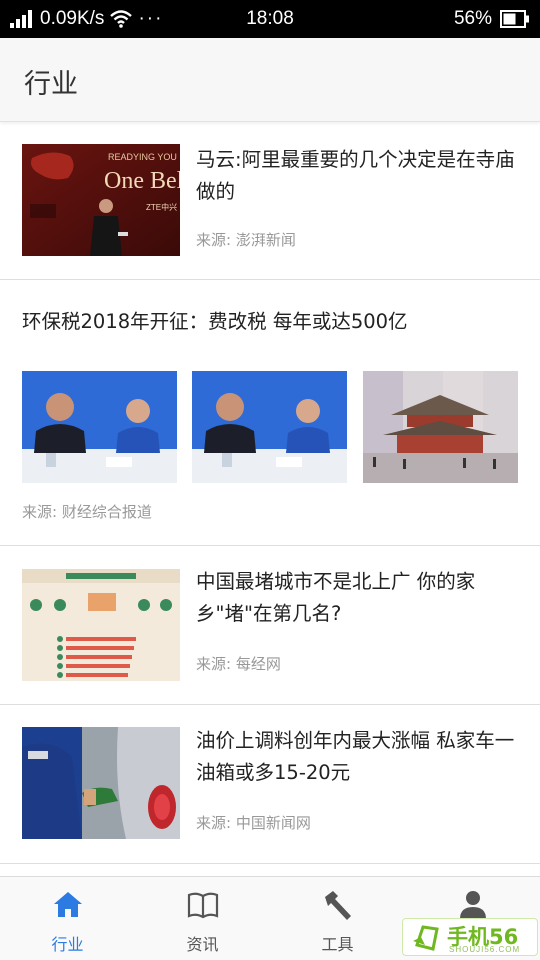 This screenshot has width=540, height=960. Describe the element at coordinates (359, 176) in the screenshot. I see `news-title: 马云:阿里最重要的几个决定是在寺庙做的` at that location.